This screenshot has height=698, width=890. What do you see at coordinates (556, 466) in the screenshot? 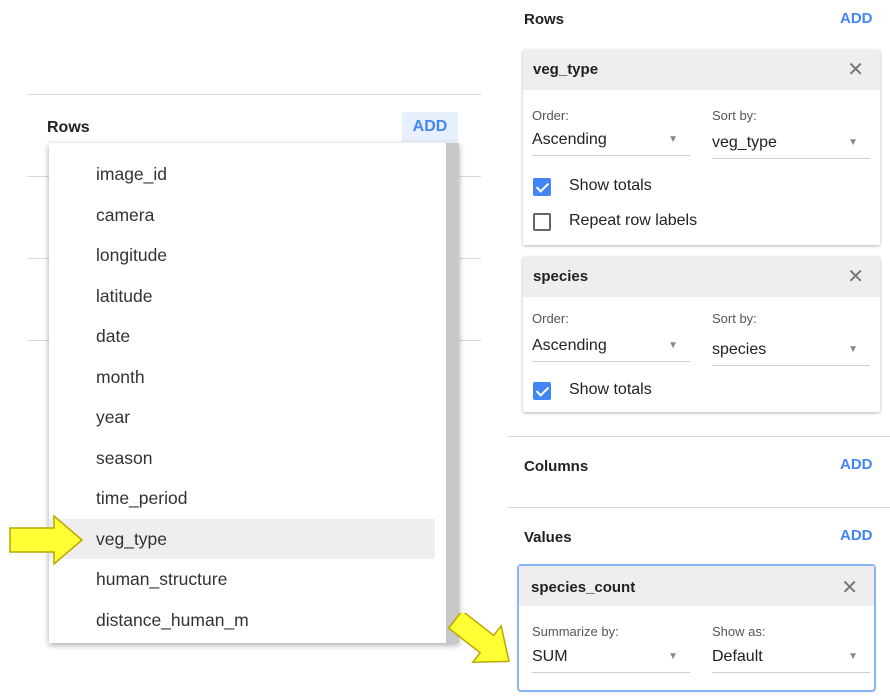
I see `columns-section-label: Columns` at bounding box center [556, 466].